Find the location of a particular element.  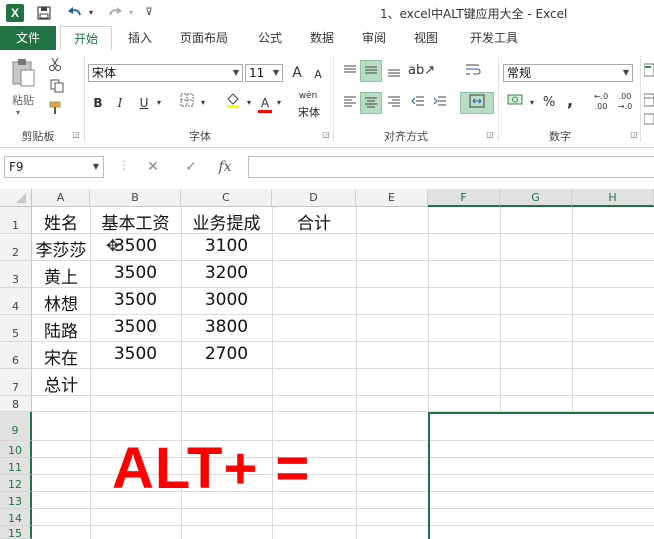

table-cell-name: 宋在 is located at coordinates (61, 356).